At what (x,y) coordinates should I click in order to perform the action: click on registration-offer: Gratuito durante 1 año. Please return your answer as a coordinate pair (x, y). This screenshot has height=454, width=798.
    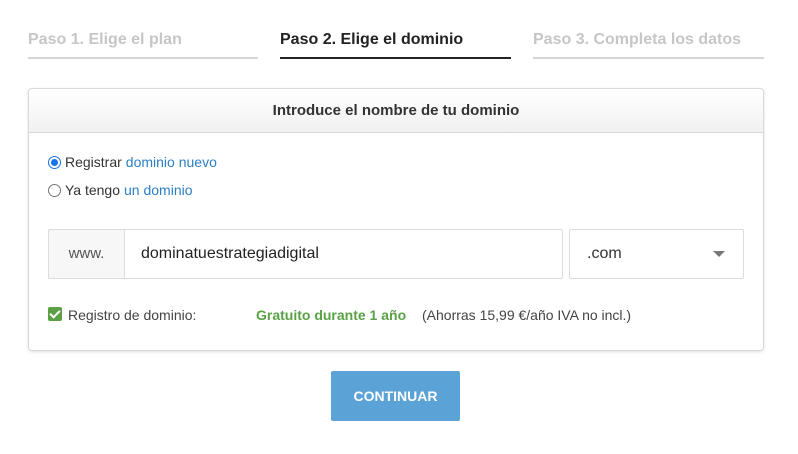
    Looking at the image, I should click on (331, 315).